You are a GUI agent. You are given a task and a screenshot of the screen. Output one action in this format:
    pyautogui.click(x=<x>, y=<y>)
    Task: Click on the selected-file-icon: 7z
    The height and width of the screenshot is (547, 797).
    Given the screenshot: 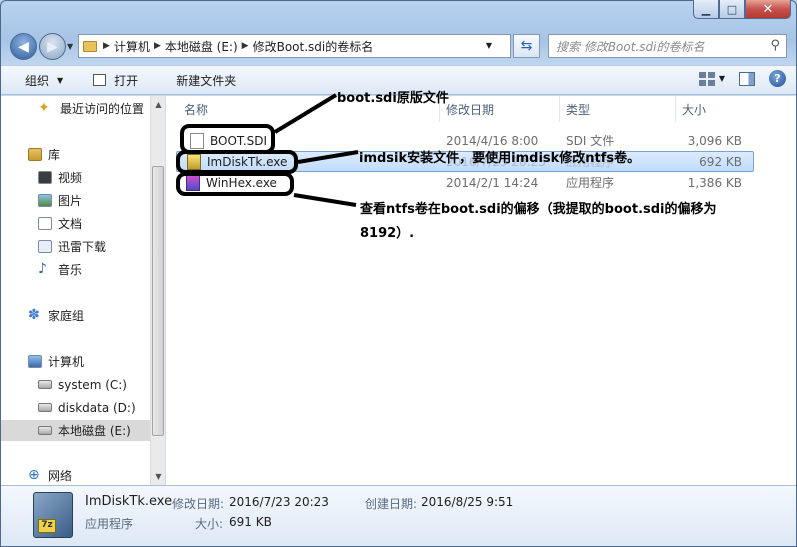 What is the action you would take?
    pyautogui.click(x=53, y=515)
    